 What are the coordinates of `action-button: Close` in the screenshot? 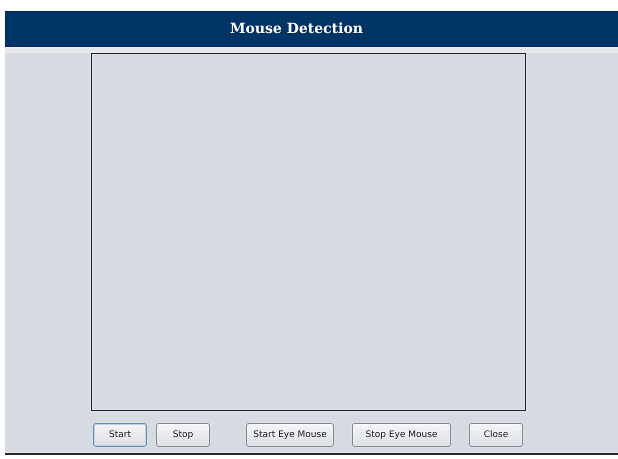 It's located at (496, 435).